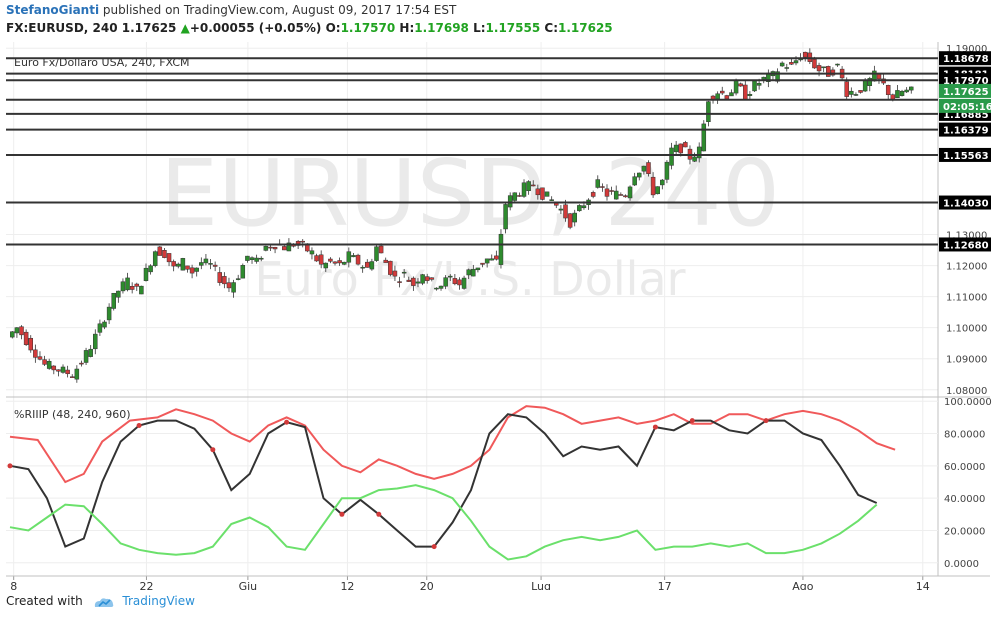 This screenshot has width=1002, height=620. Describe the element at coordinates (100, 601) in the screenshot. I see `footer: Created with TradingView` at that location.